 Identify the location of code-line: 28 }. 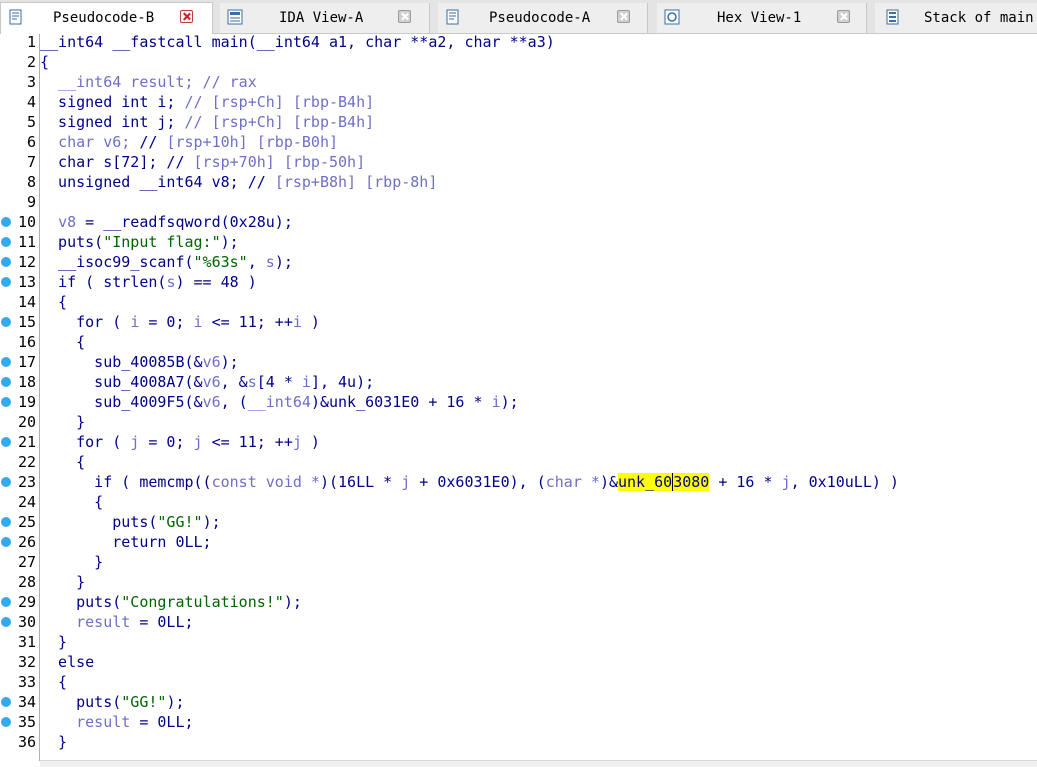
(518, 582).